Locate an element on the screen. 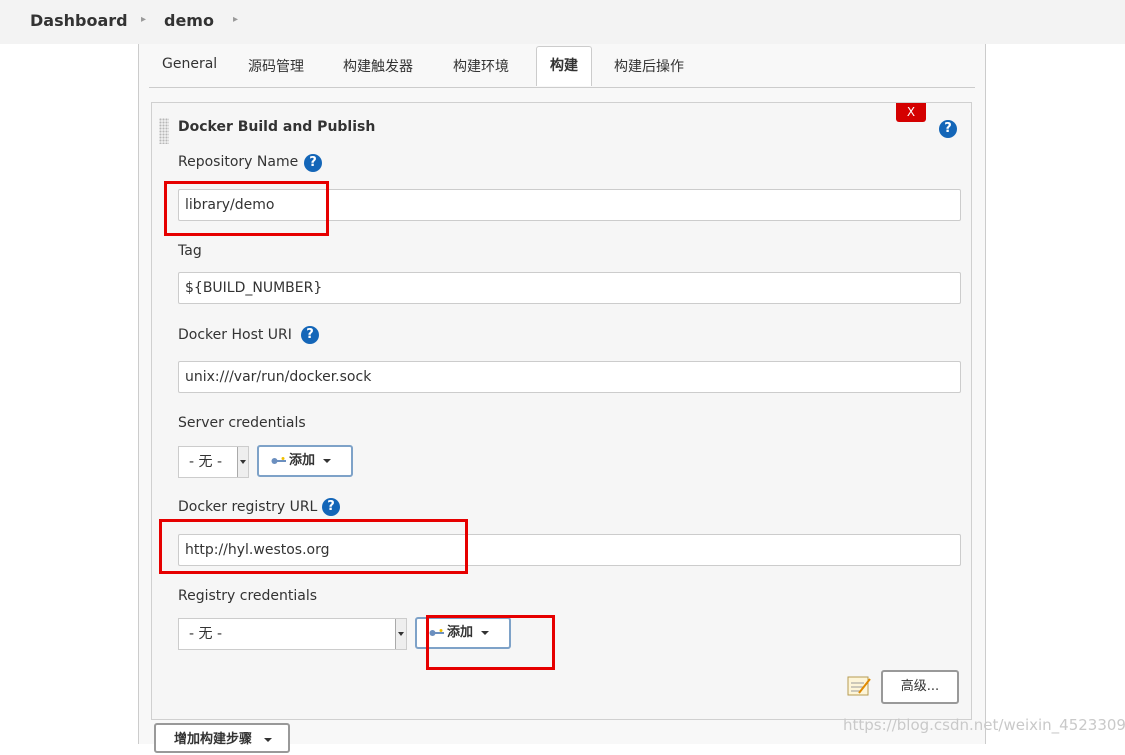 This screenshot has width=1125, height=755. tab-build-triggers: 构建触发器 is located at coordinates (378, 66).